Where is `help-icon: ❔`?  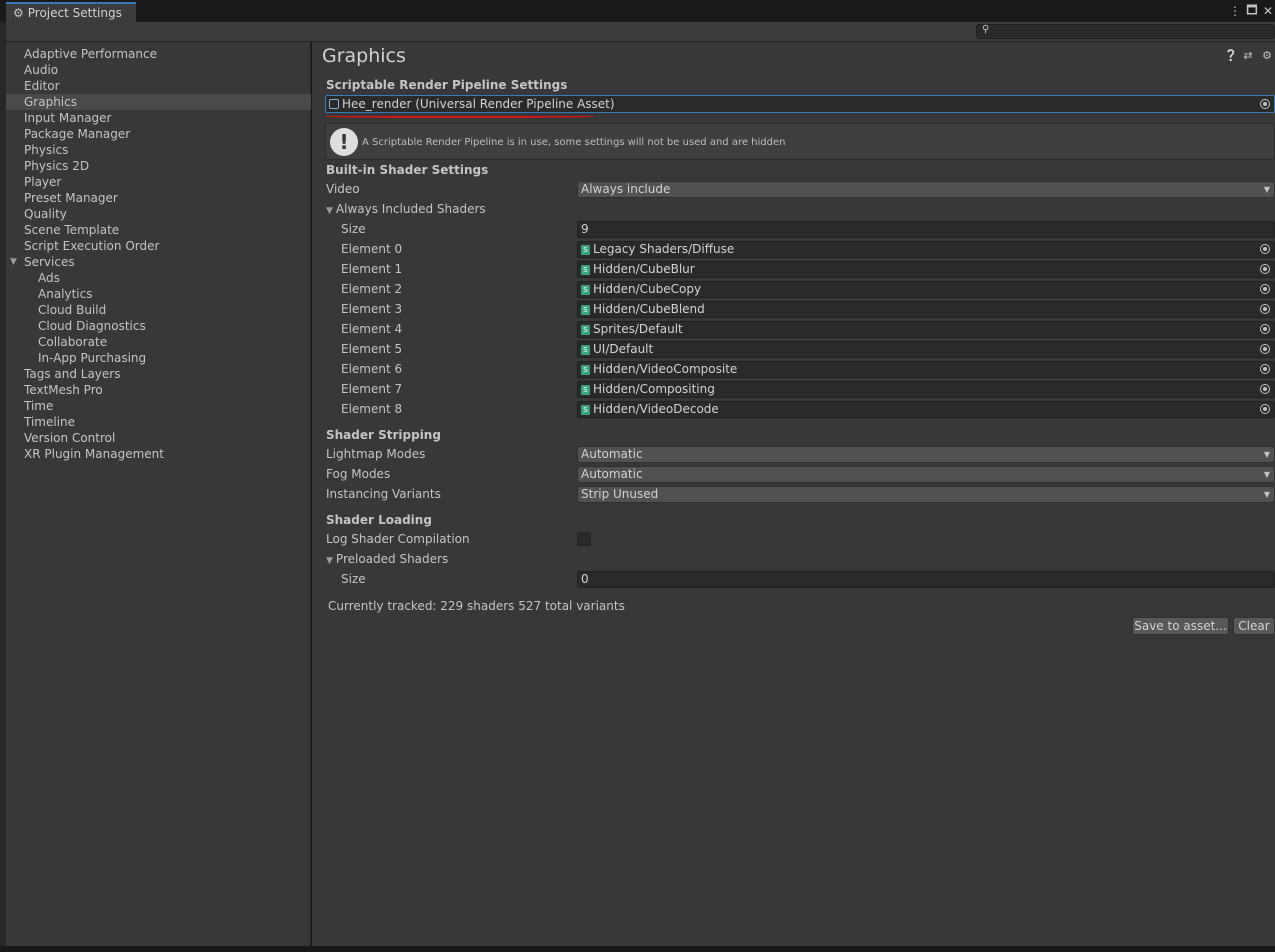
help-icon: ❔ is located at coordinates (1231, 56).